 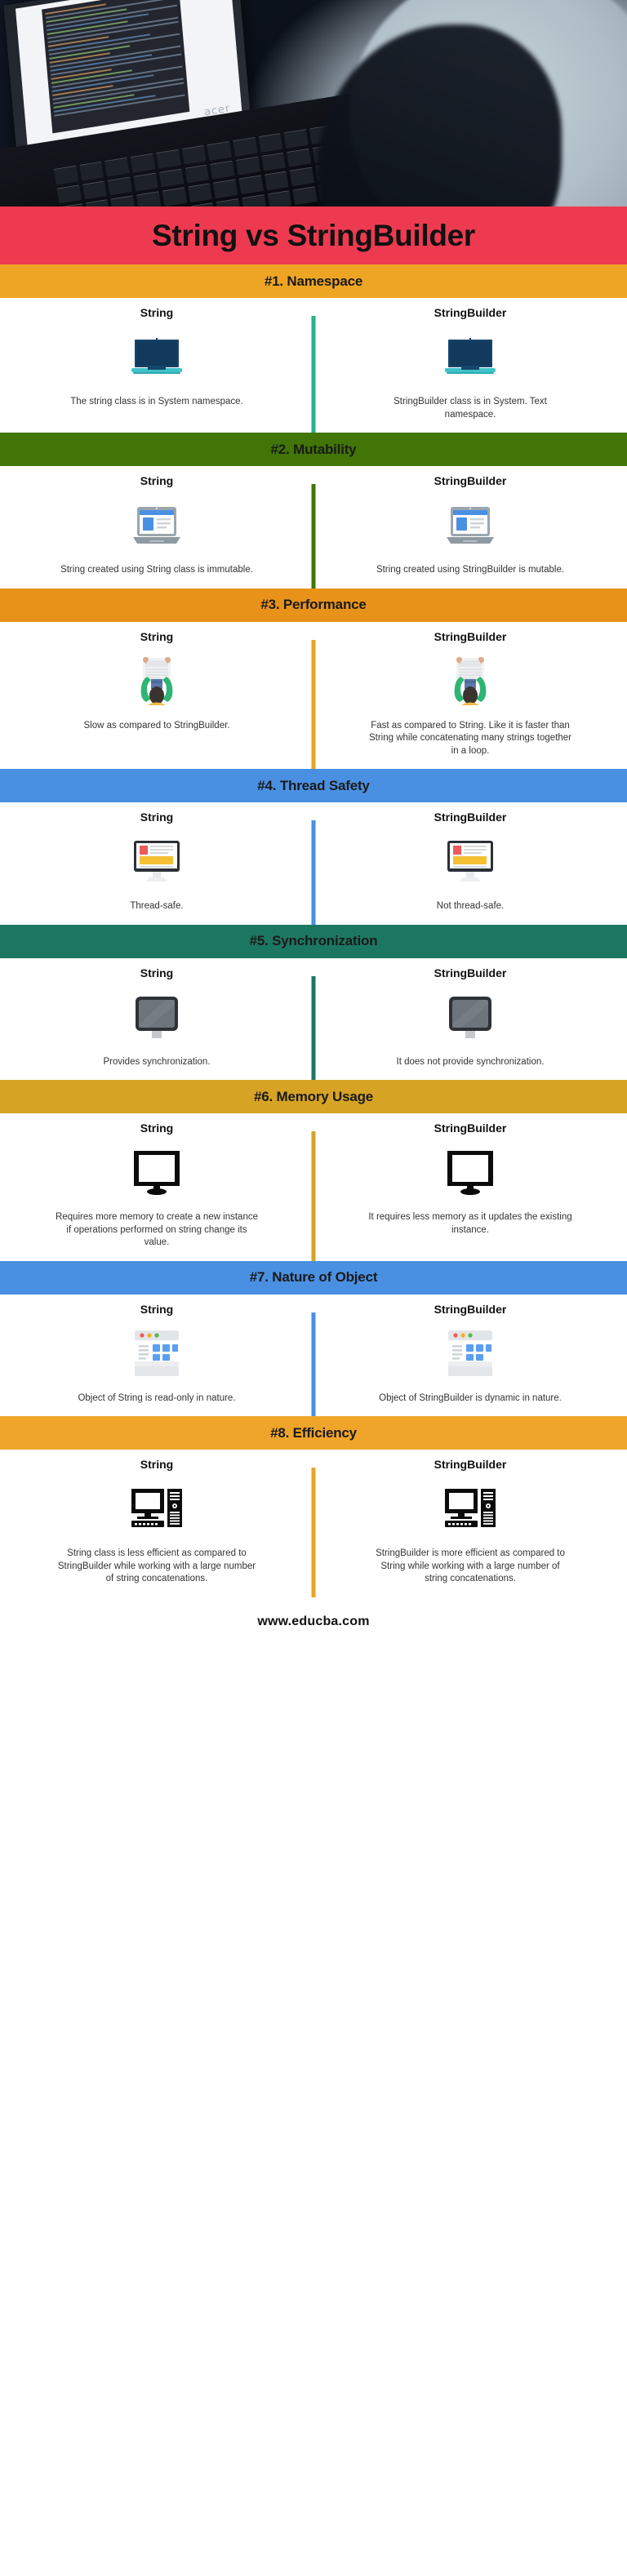 I want to click on section-header-bar: #4. Thread Safety, so click(x=313, y=786).